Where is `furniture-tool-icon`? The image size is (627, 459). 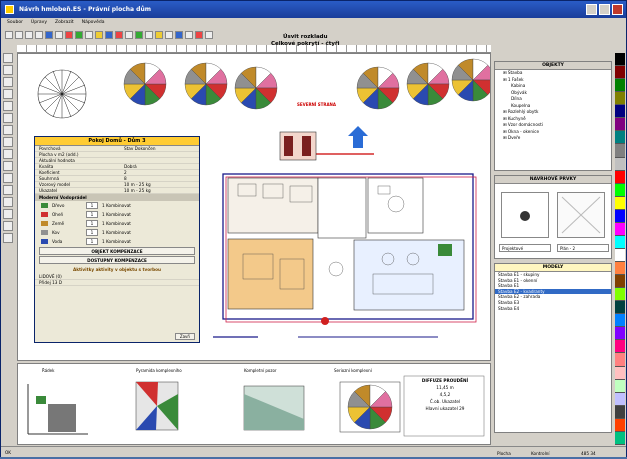
furniture-tool-icon is located at coordinates (8, 130).